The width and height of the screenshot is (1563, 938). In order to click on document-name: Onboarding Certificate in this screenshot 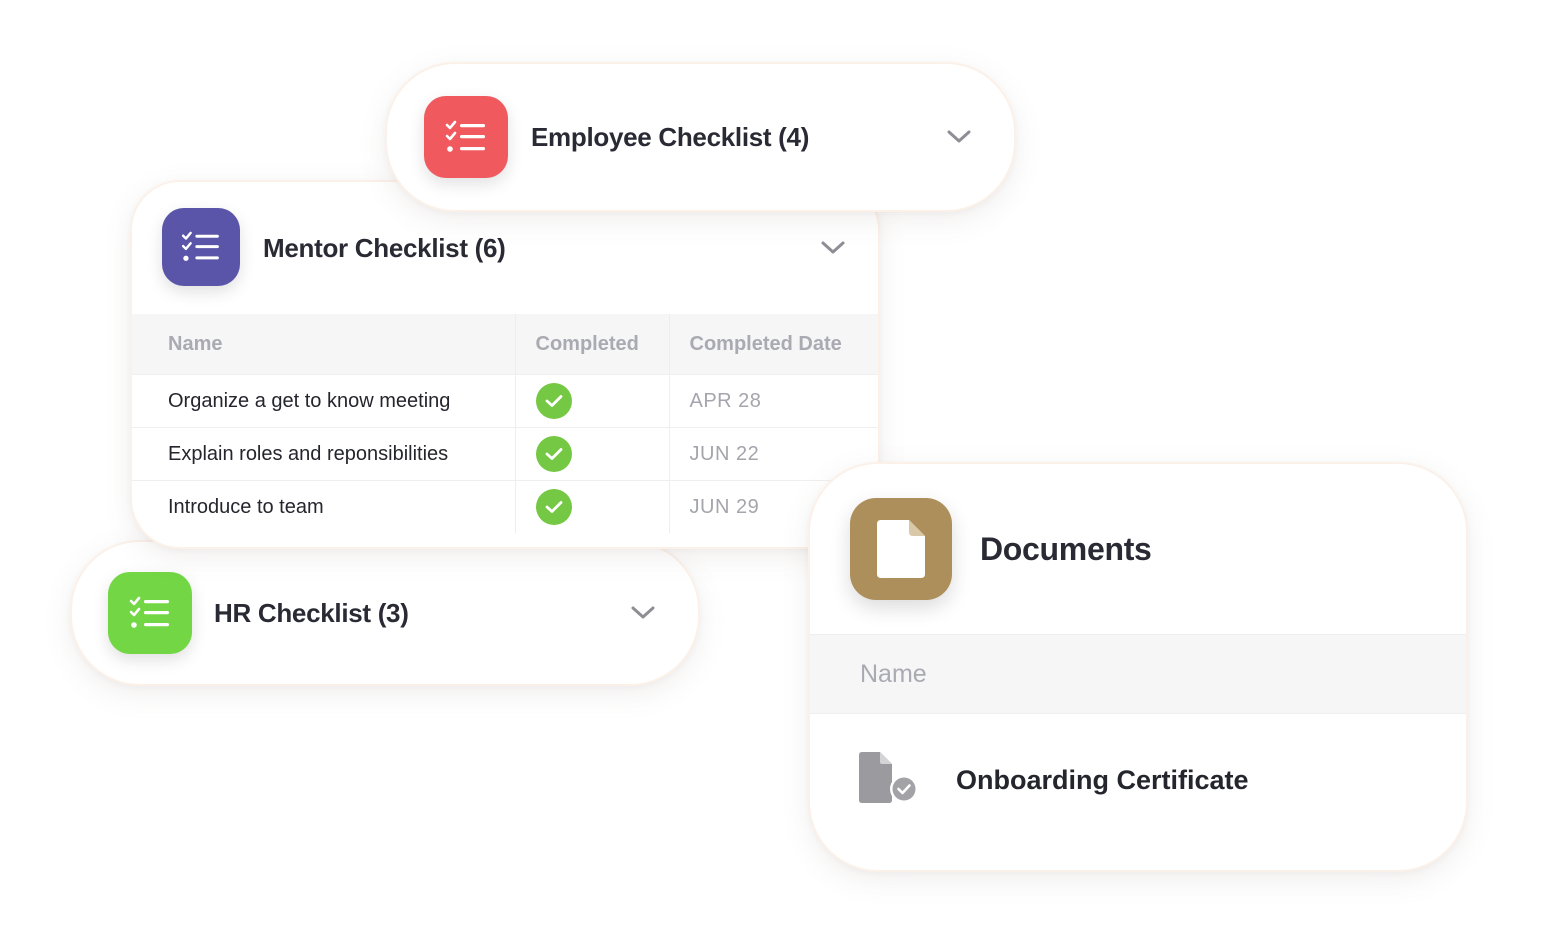, I will do `click(1102, 779)`.